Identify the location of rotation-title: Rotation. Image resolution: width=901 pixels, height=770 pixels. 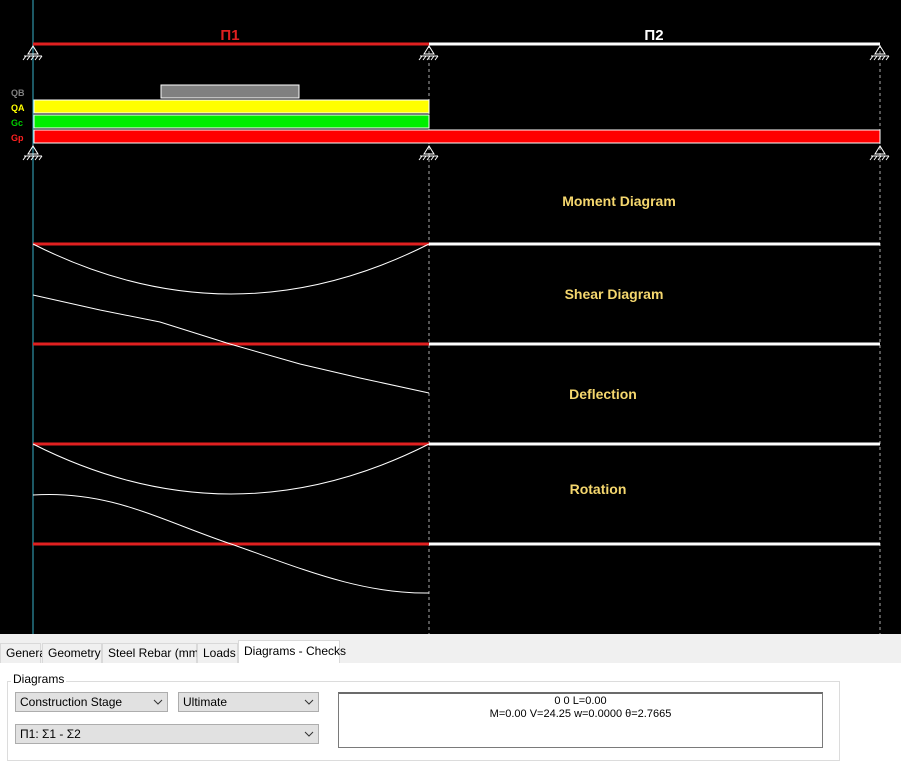
(598, 489).